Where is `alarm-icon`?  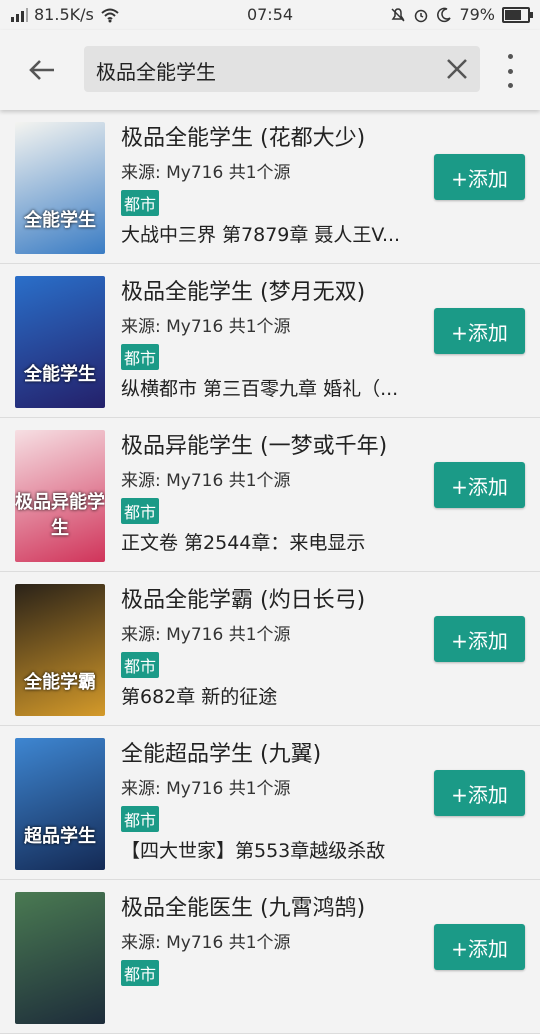
alarm-icon is located at coordinates (421, 15).